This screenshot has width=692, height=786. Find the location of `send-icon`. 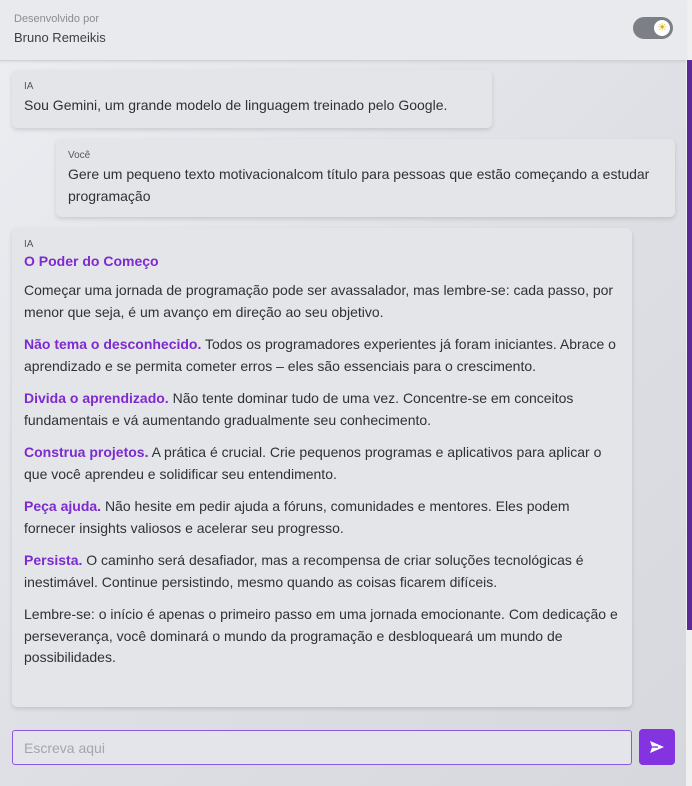

send-icon is located at coordinates (657, 747).